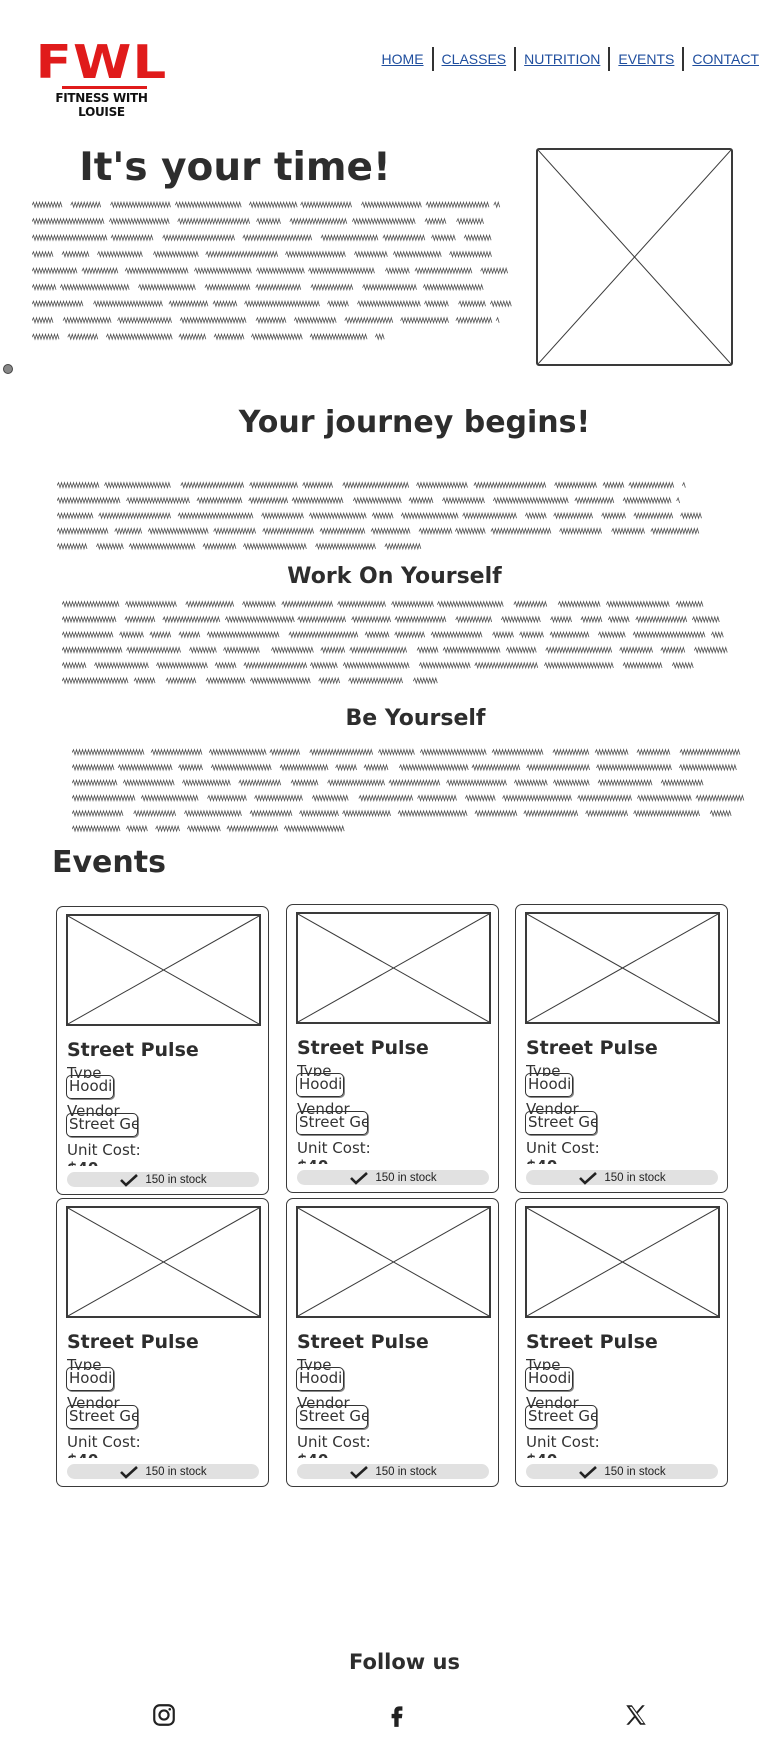  I want to click on be-placeholder-text, so click(410, 791).